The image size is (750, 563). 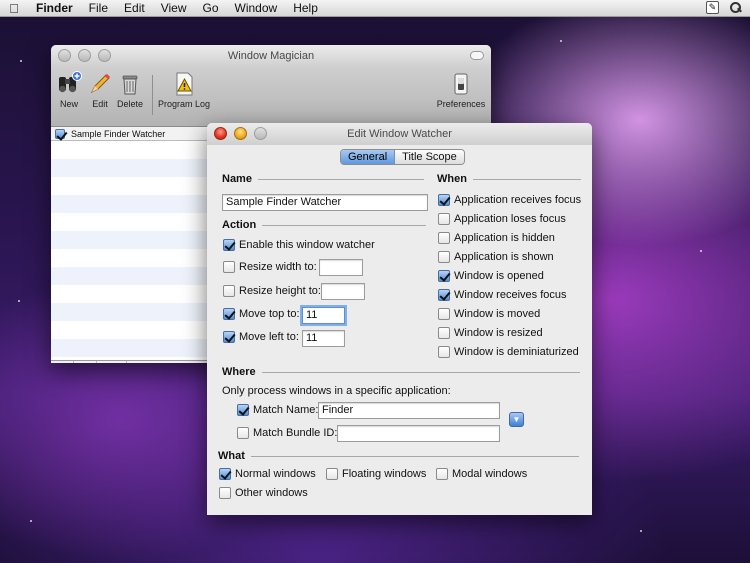 I want to click on enable-watcher-checkbox, so click(x=229, y=245).